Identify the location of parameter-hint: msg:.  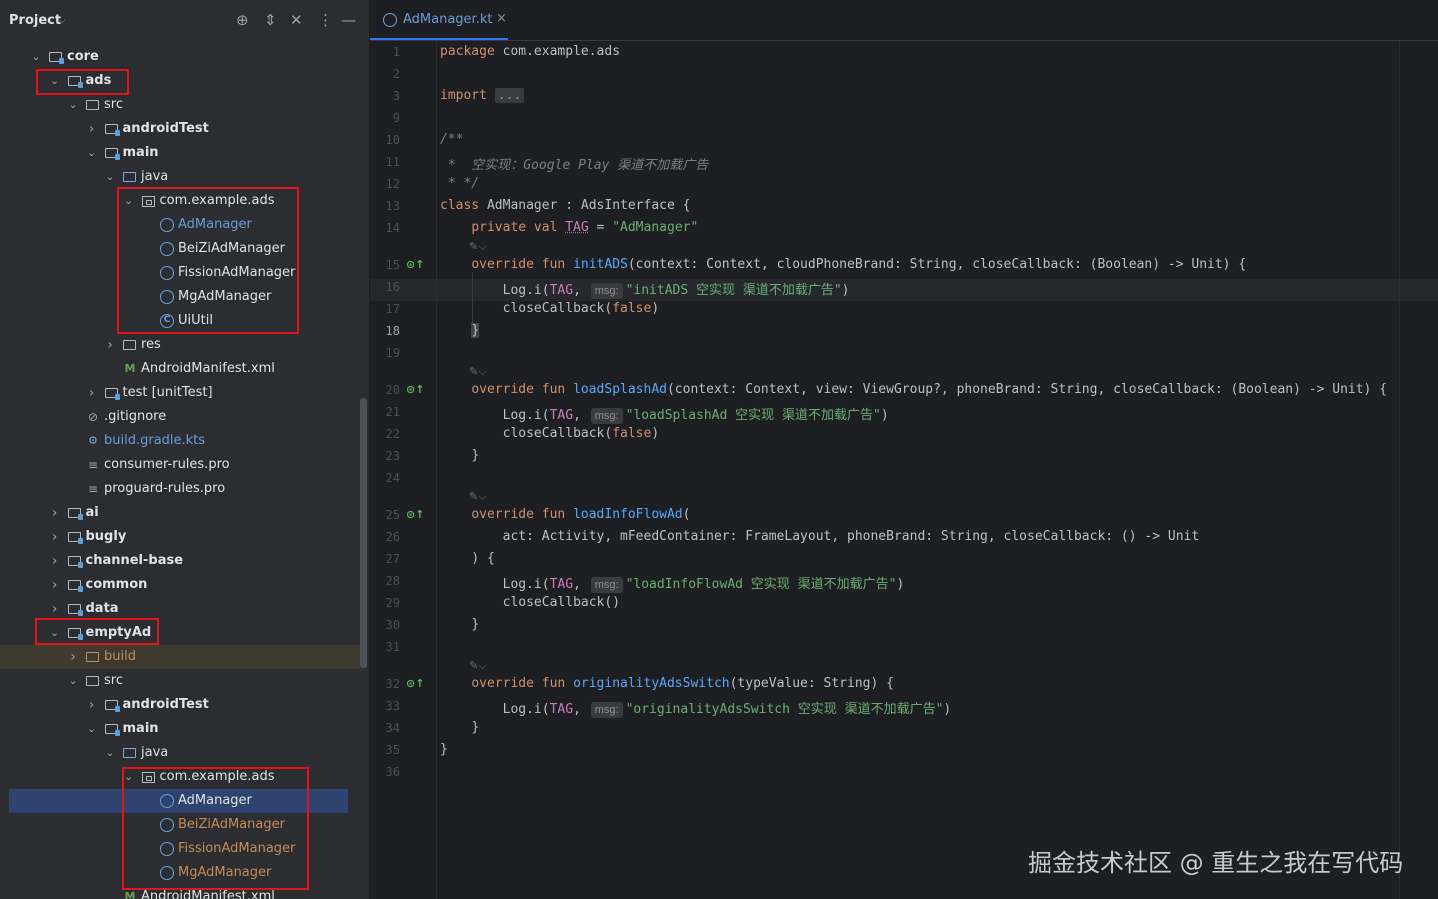
(606, 710).